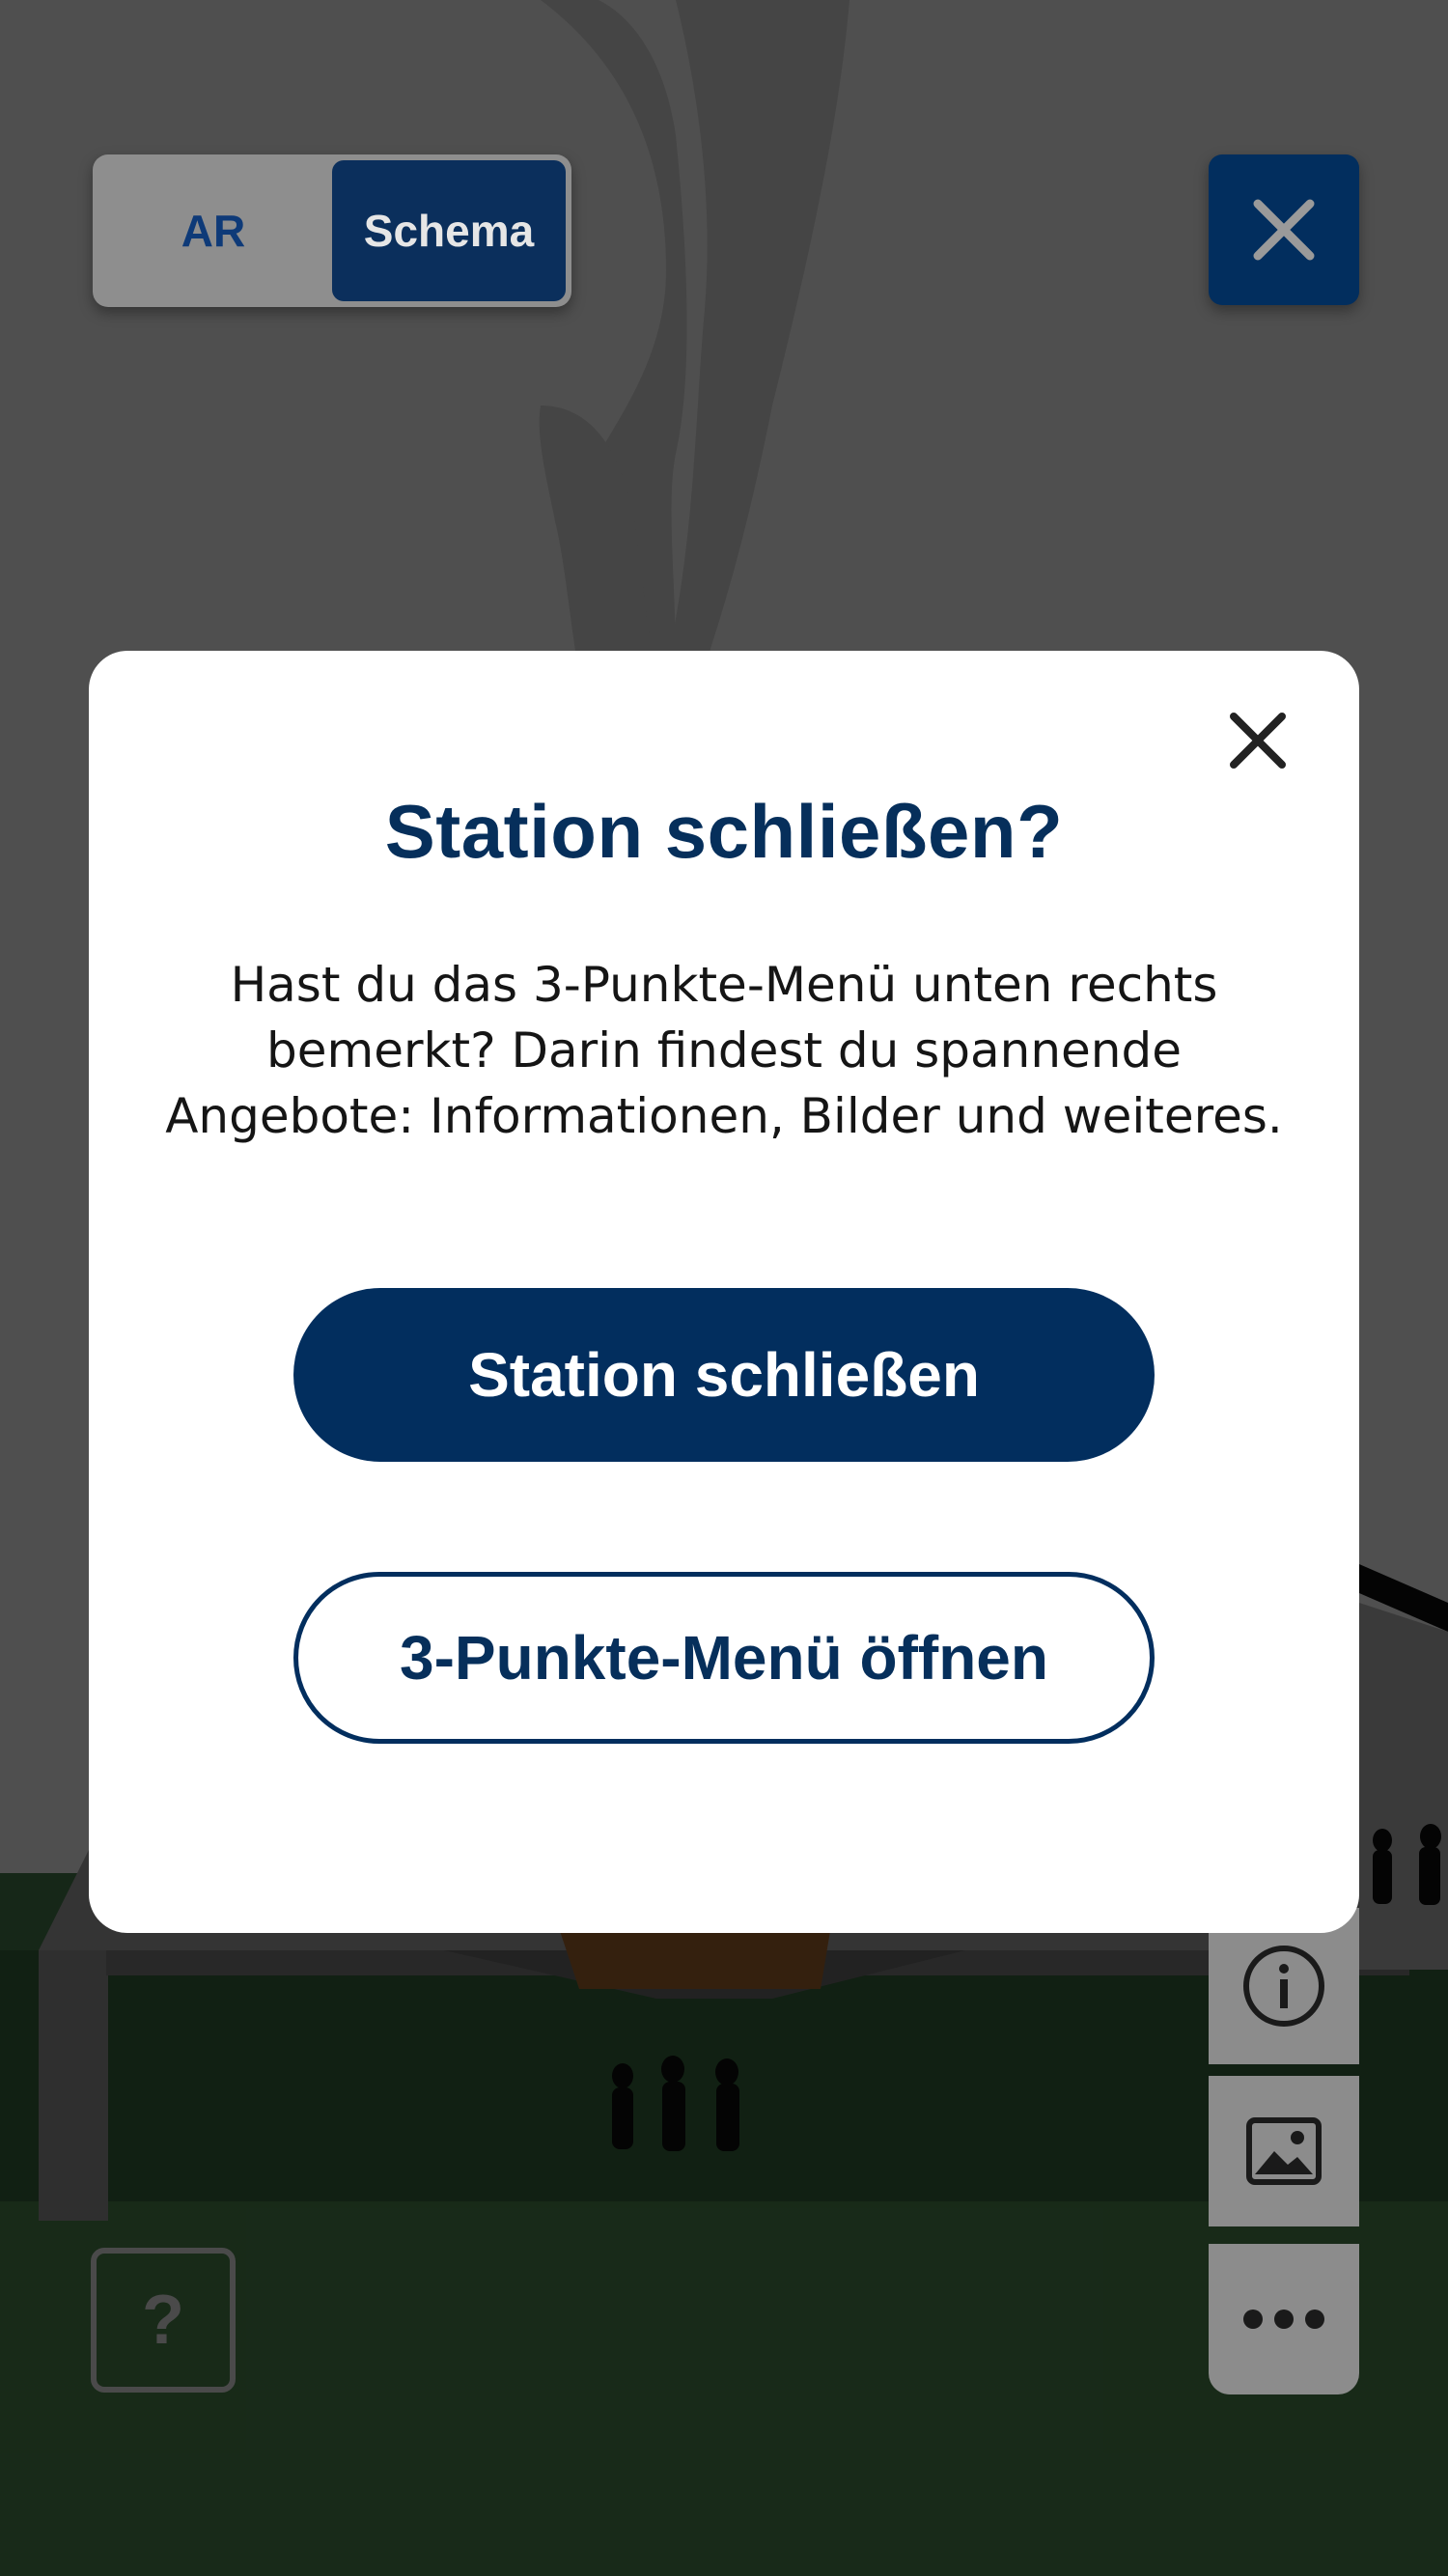  I want to click on help-label: ?, so click(163, 2320).